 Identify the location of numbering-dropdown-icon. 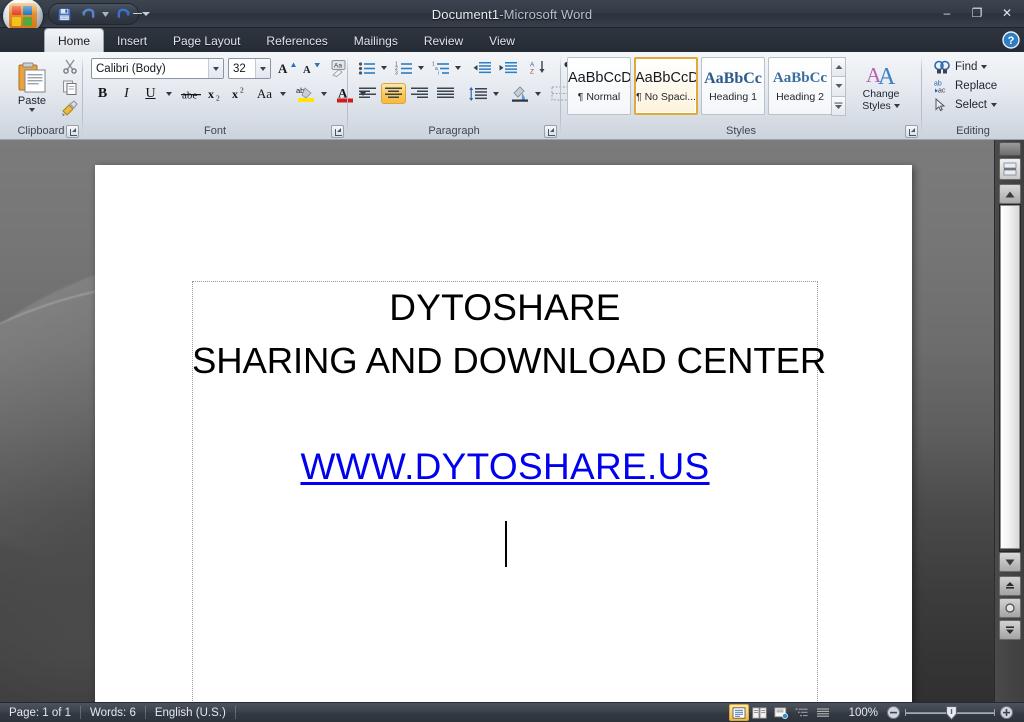
(421, 67).